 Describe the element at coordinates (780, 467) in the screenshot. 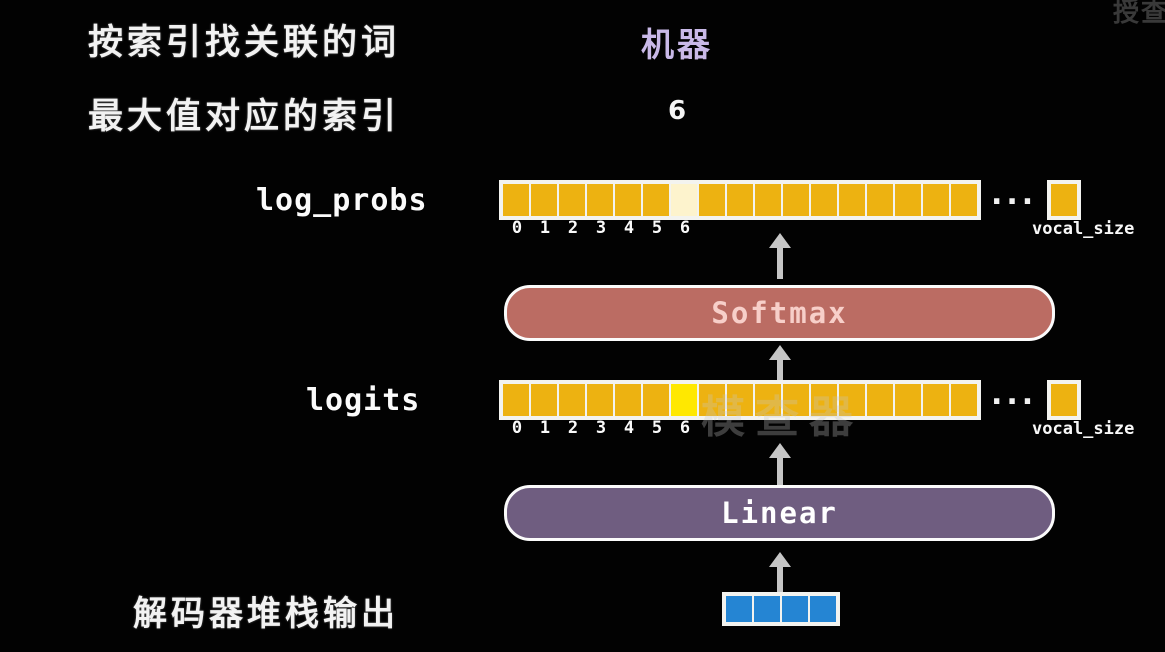

I see `arrow-linear-to-logits-icon` at that location.